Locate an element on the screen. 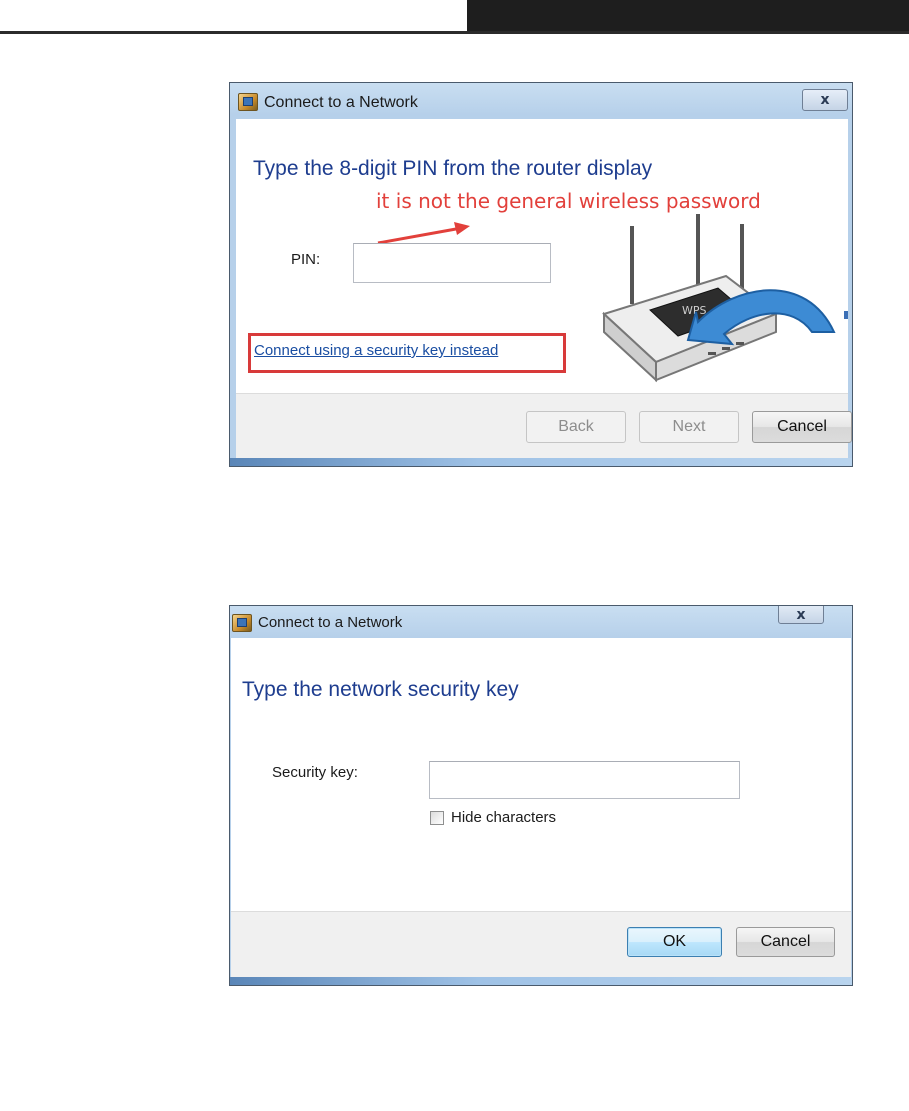 This screenshot has width=909, height=1111. key-dialog-heading: Type the network security key is located at coordinates (380, 689).